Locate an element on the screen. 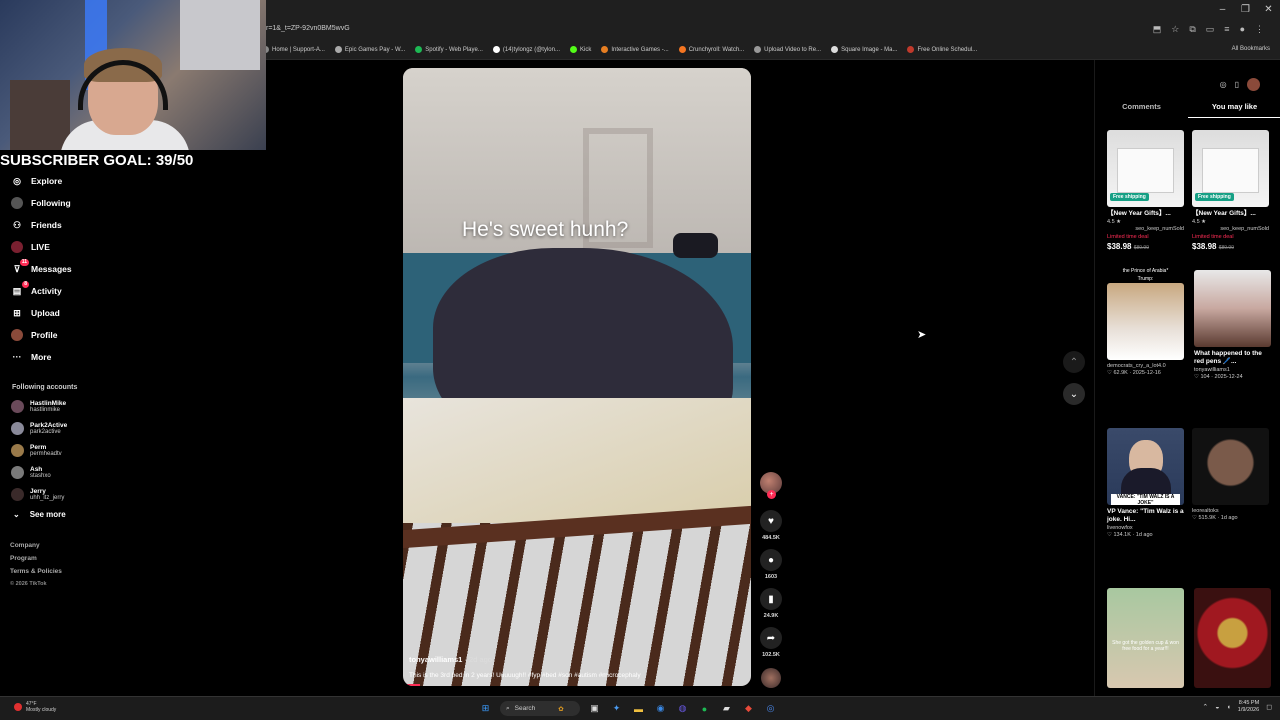 The image size is (1280, 720). activity-badge: 8 is located at coordinates (25, 284).